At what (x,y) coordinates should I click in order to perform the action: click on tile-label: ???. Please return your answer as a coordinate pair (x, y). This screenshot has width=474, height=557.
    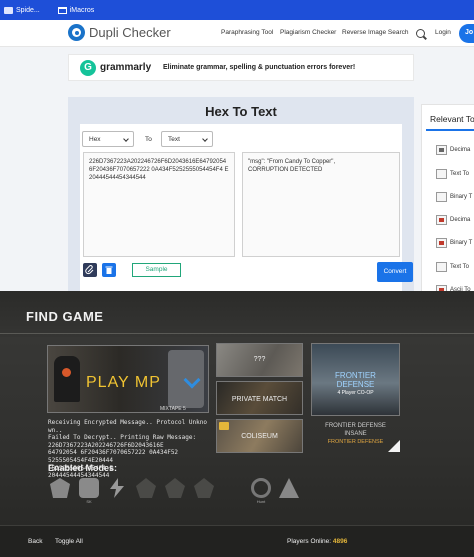
    Looking at the image, I should click on (259, 359).